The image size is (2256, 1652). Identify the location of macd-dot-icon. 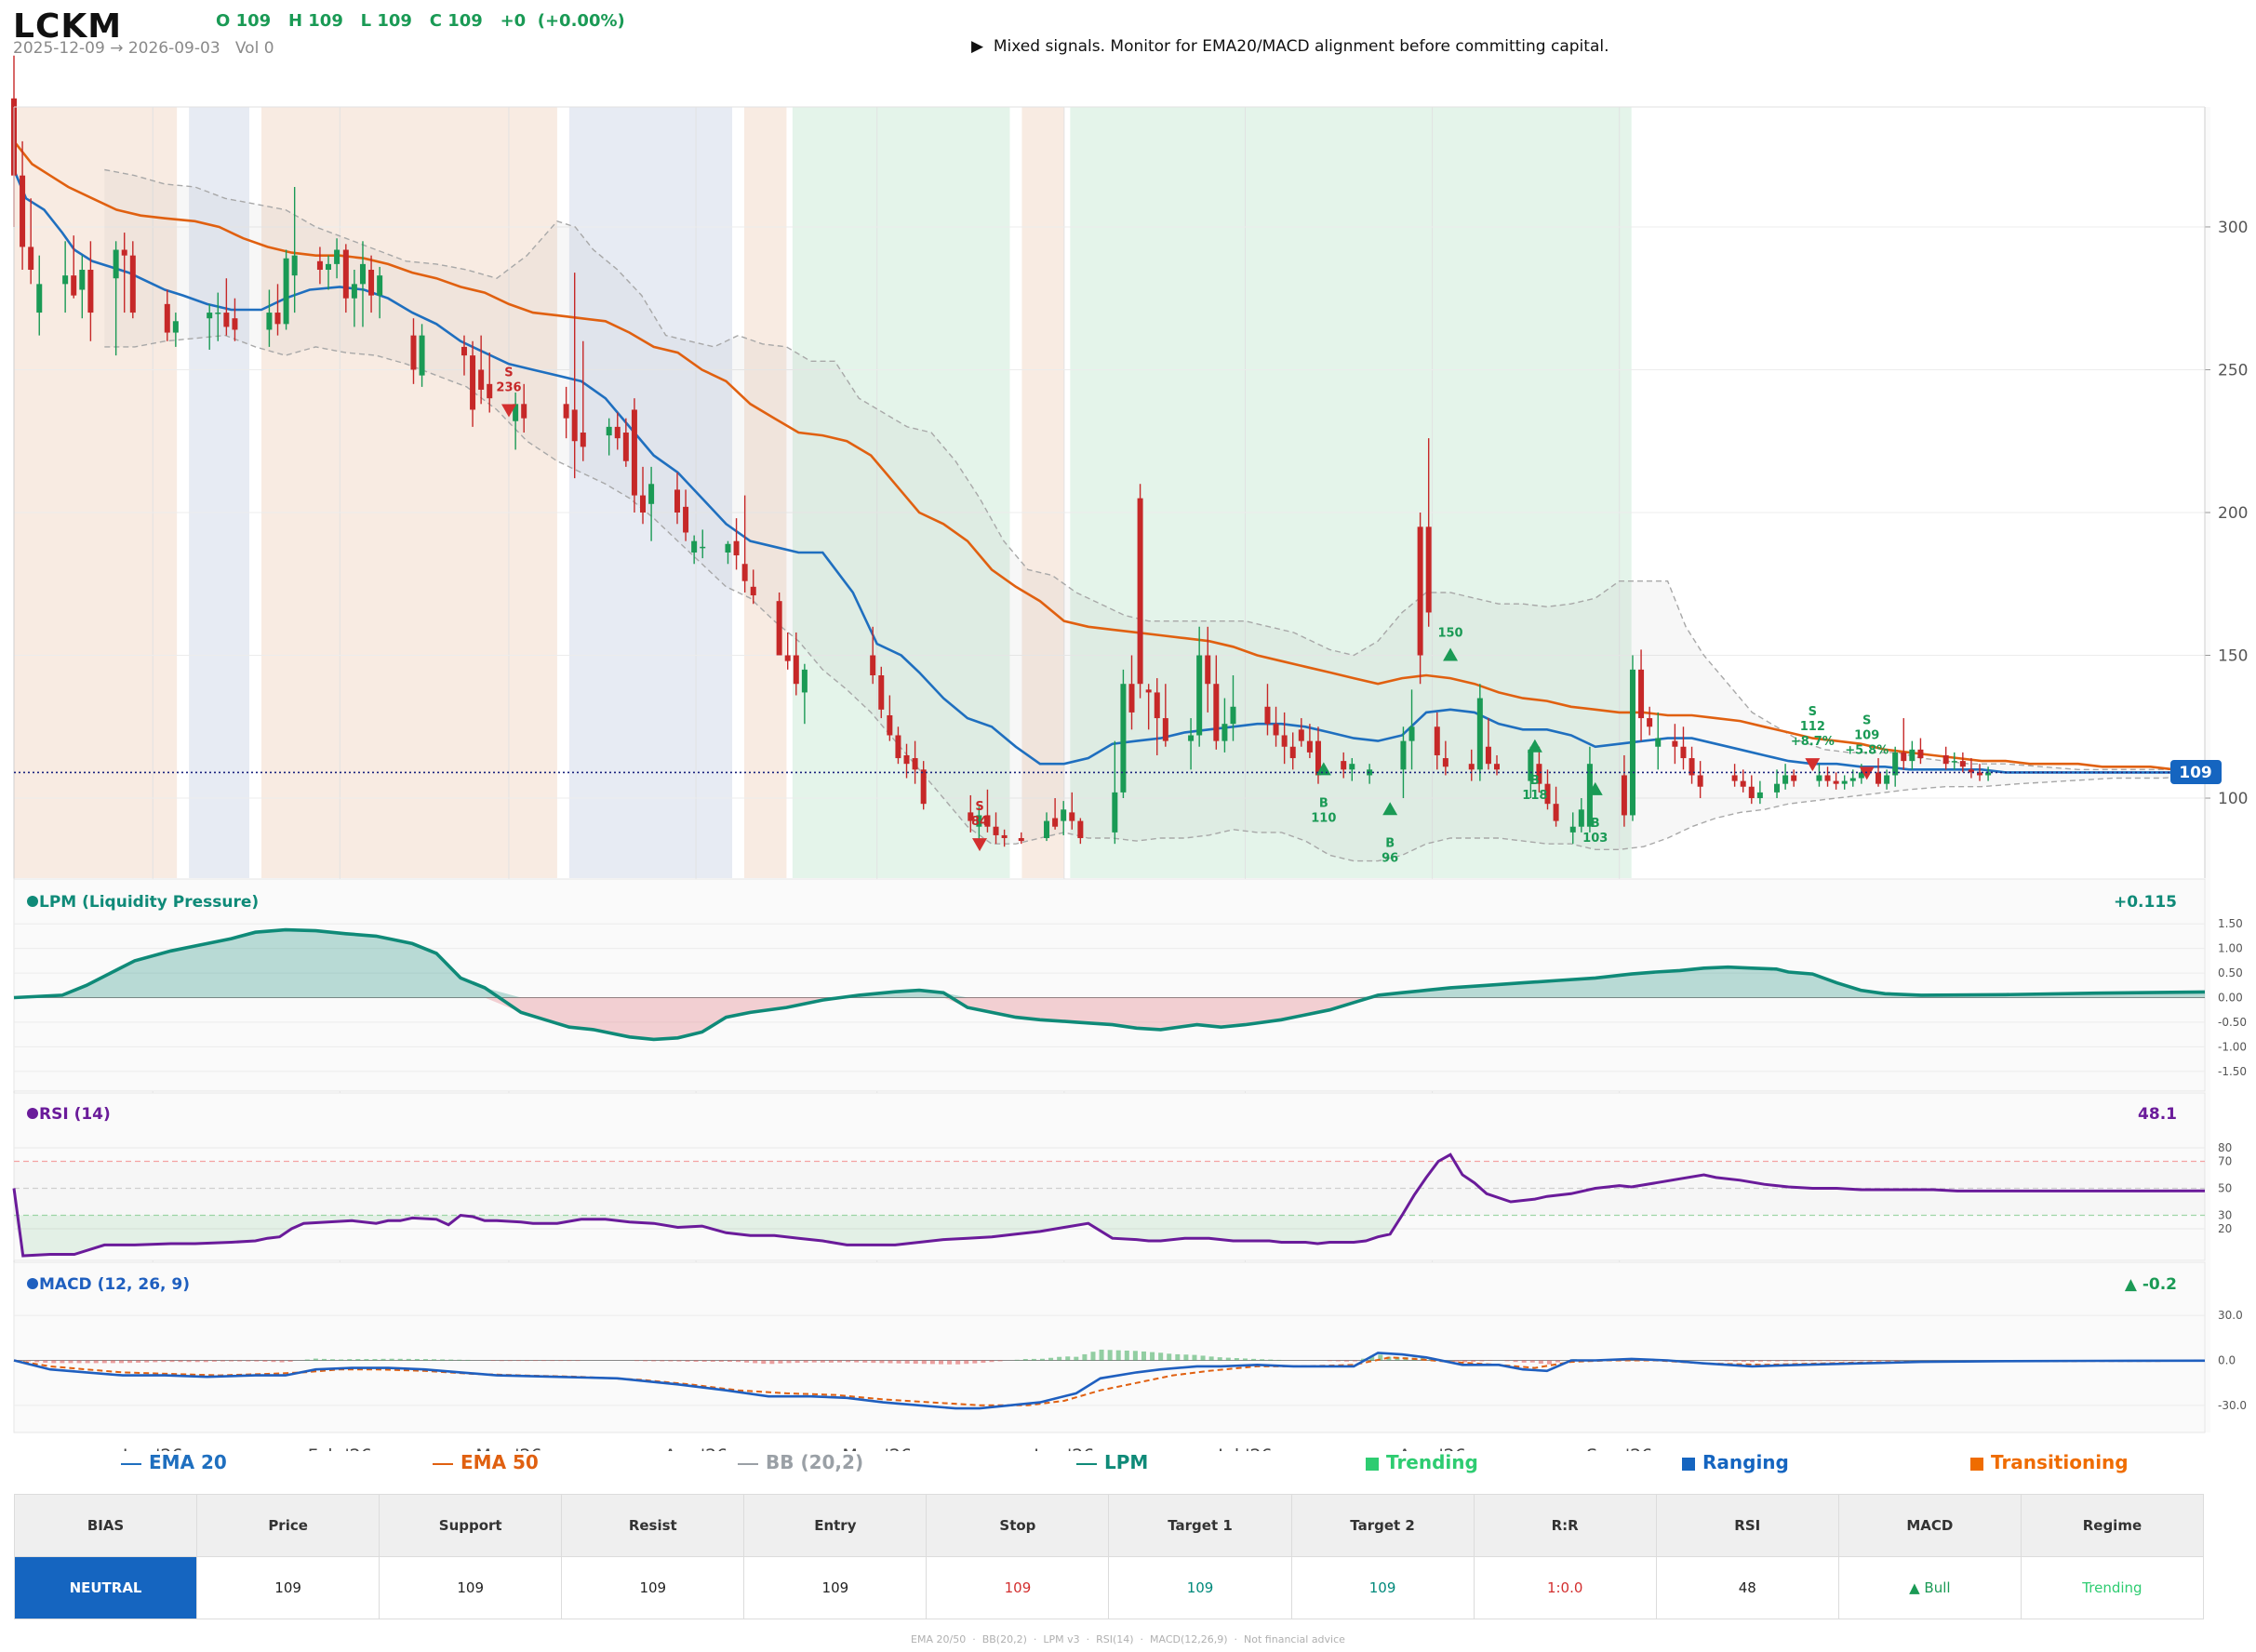
(32, 1283).